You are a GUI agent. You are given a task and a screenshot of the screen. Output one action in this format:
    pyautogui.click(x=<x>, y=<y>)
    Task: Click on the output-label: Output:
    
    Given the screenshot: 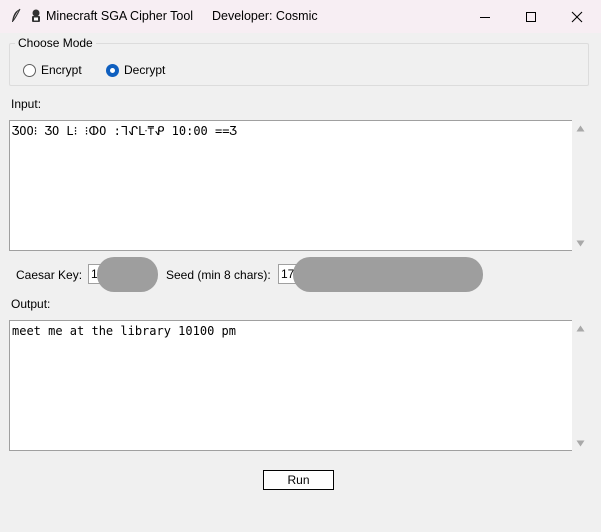 What is the action you would take?
    pyautogui.click(x=31, y=304)
    